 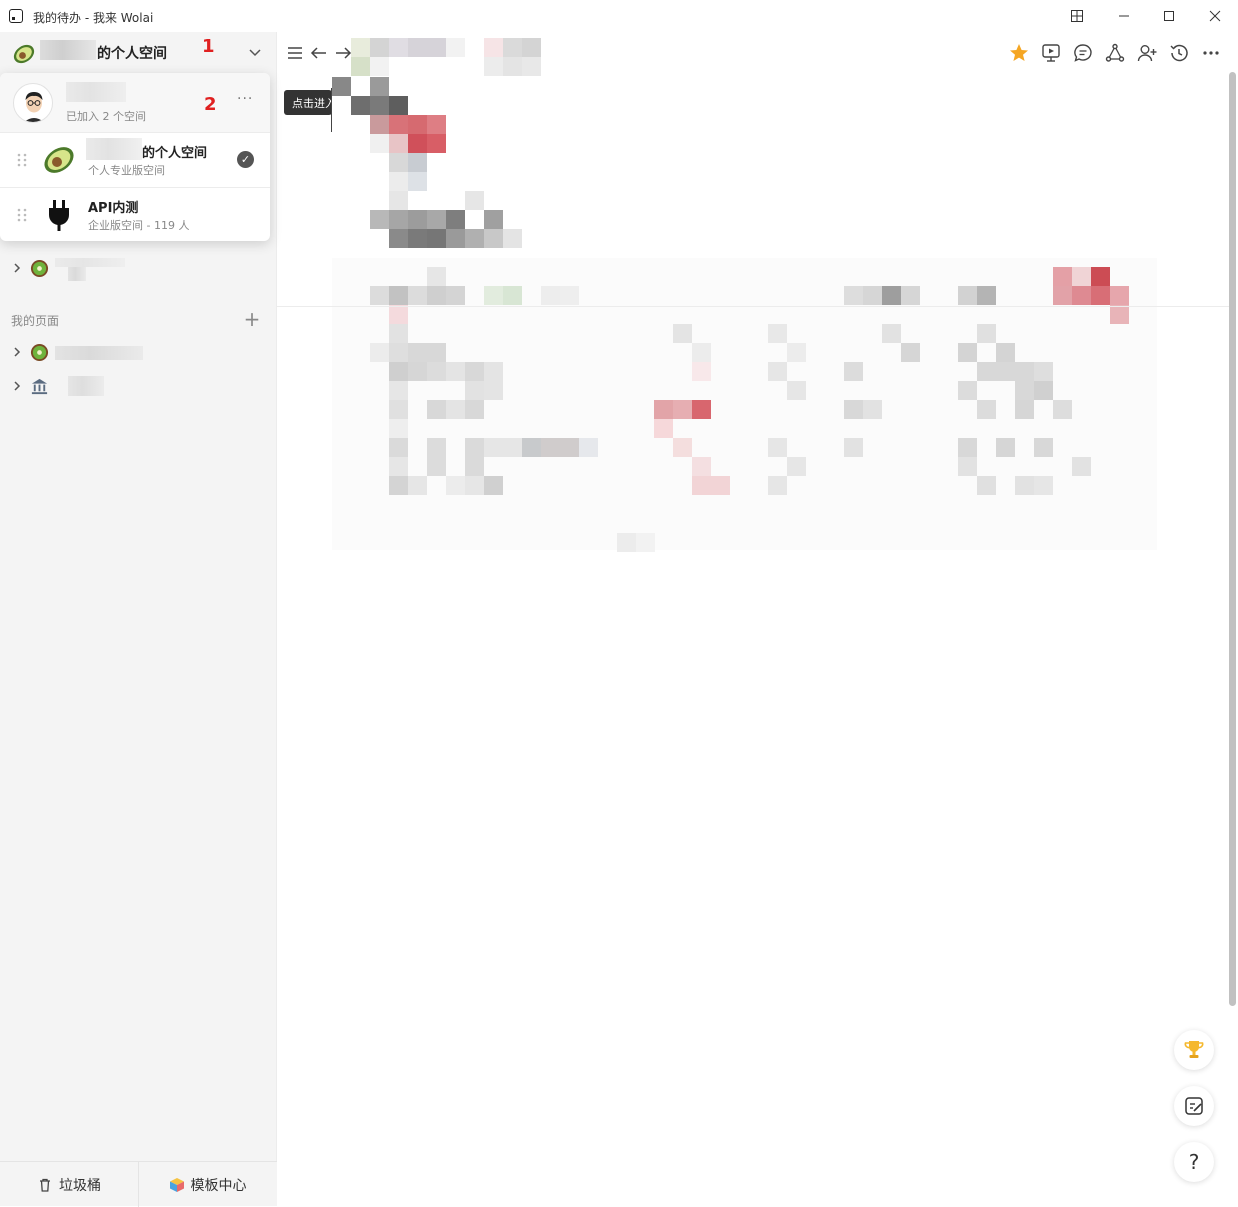 What do you see at coordinates (308, 102) in the screenshot?
I see `tooltip: 点击进入` at bounding box center [308, 102].